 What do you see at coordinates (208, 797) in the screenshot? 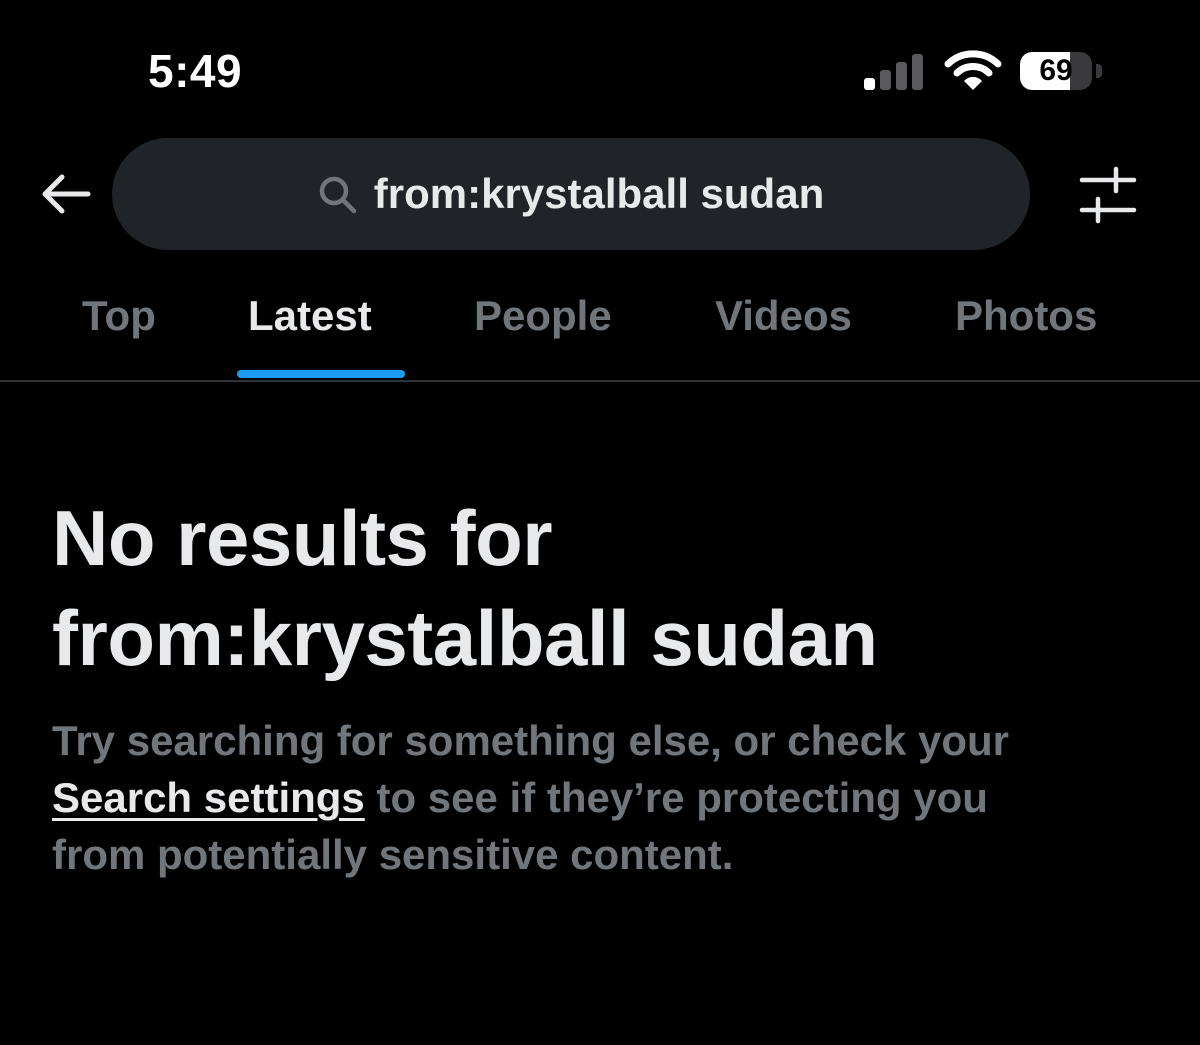
I see `search-settings-link: Search settings` at bounding box center [208, 797].